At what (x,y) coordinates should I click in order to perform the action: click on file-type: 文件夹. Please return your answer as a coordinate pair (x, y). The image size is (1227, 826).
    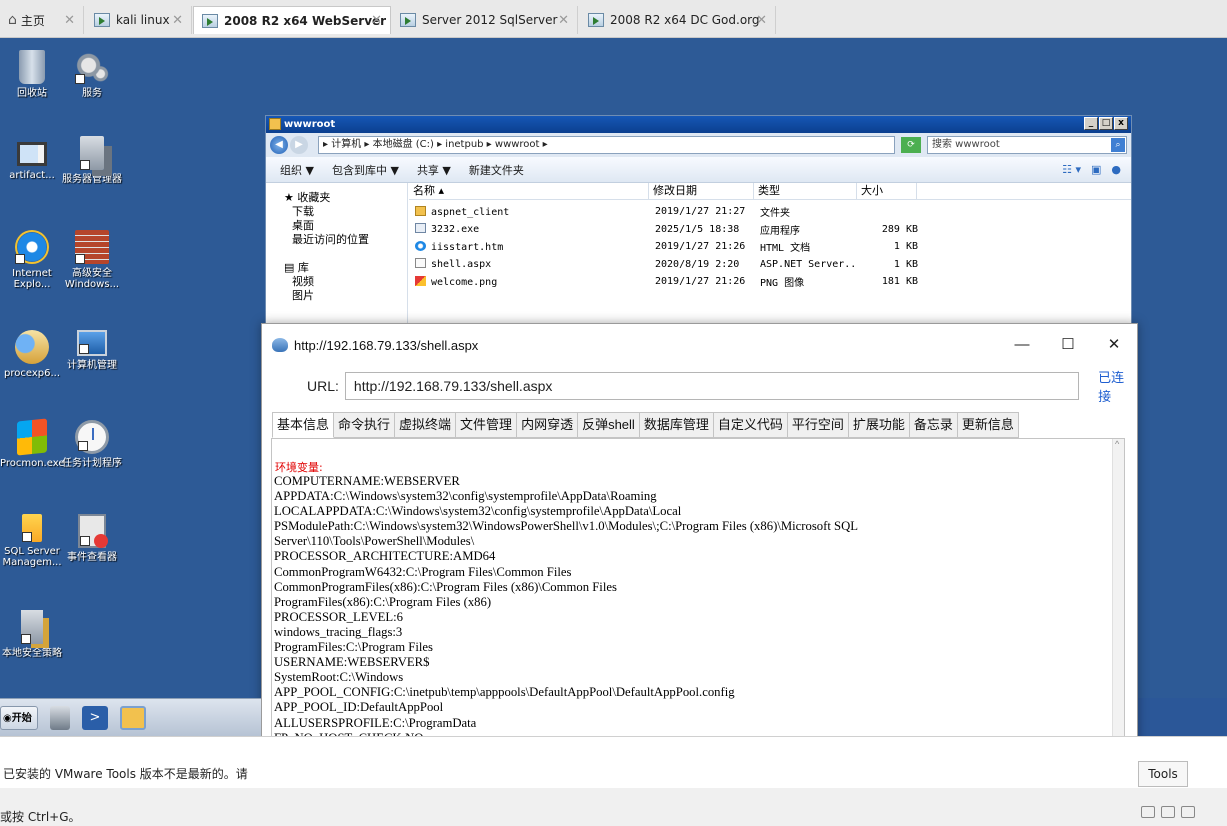
    Looking at the image, I should click on (775, 214).